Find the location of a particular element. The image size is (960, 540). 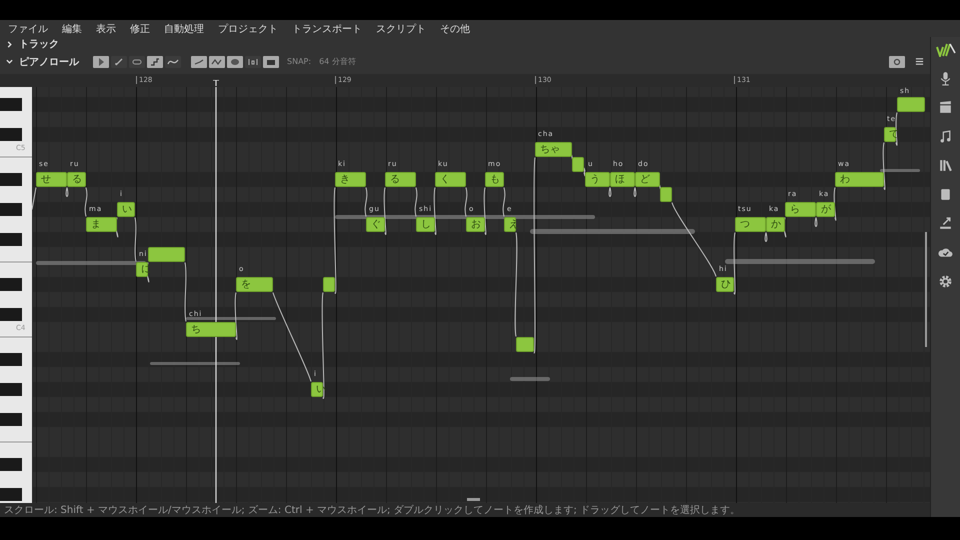

chevron-down-icon is located at coordinates (9, 62).